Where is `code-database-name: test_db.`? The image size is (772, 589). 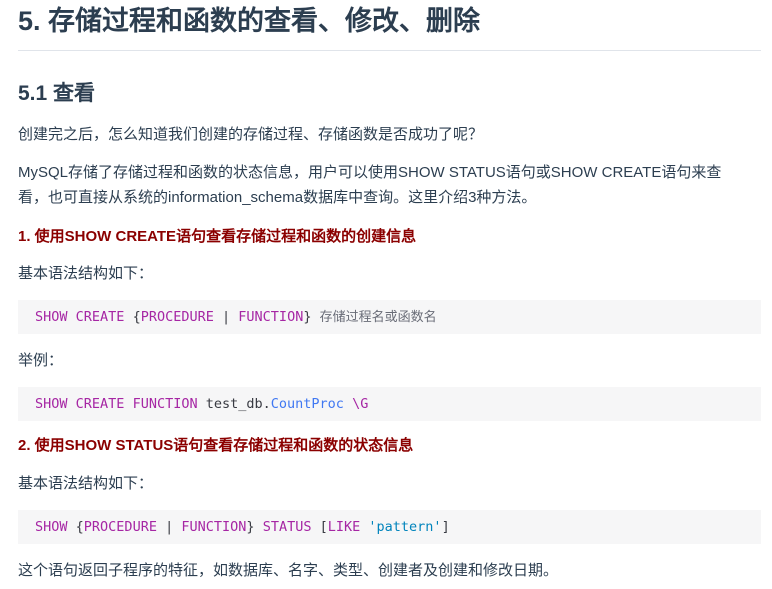 code-database-name: test_db. is located at coordinates (238, 404).